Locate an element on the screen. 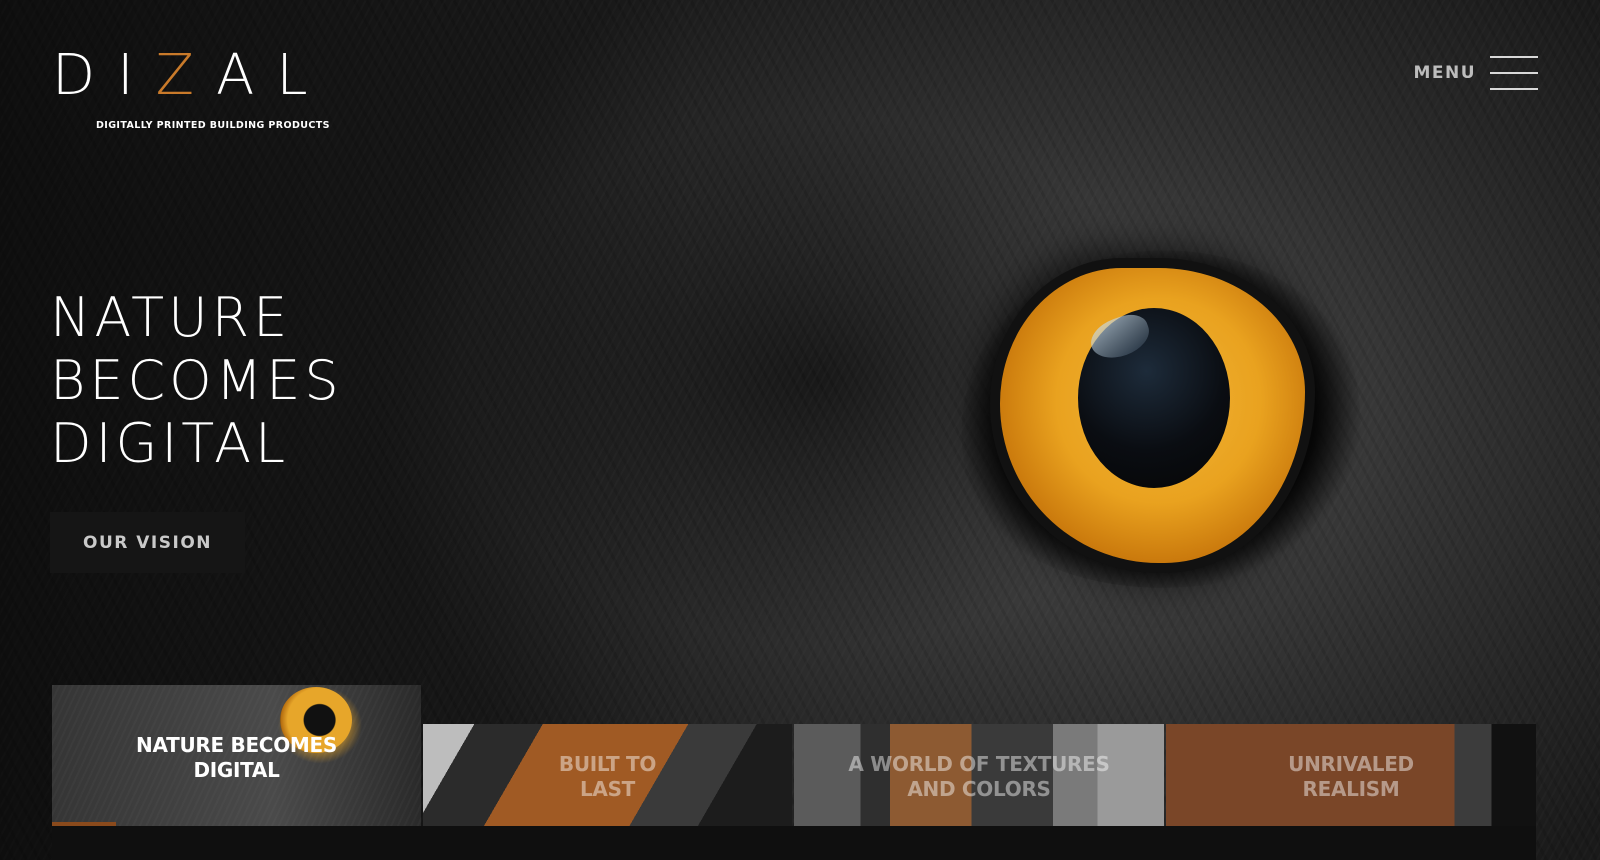 The height and width of the screenshot is (860, 1600). logo-wordmark: D I Z A L is located at coordinates (197, 75).